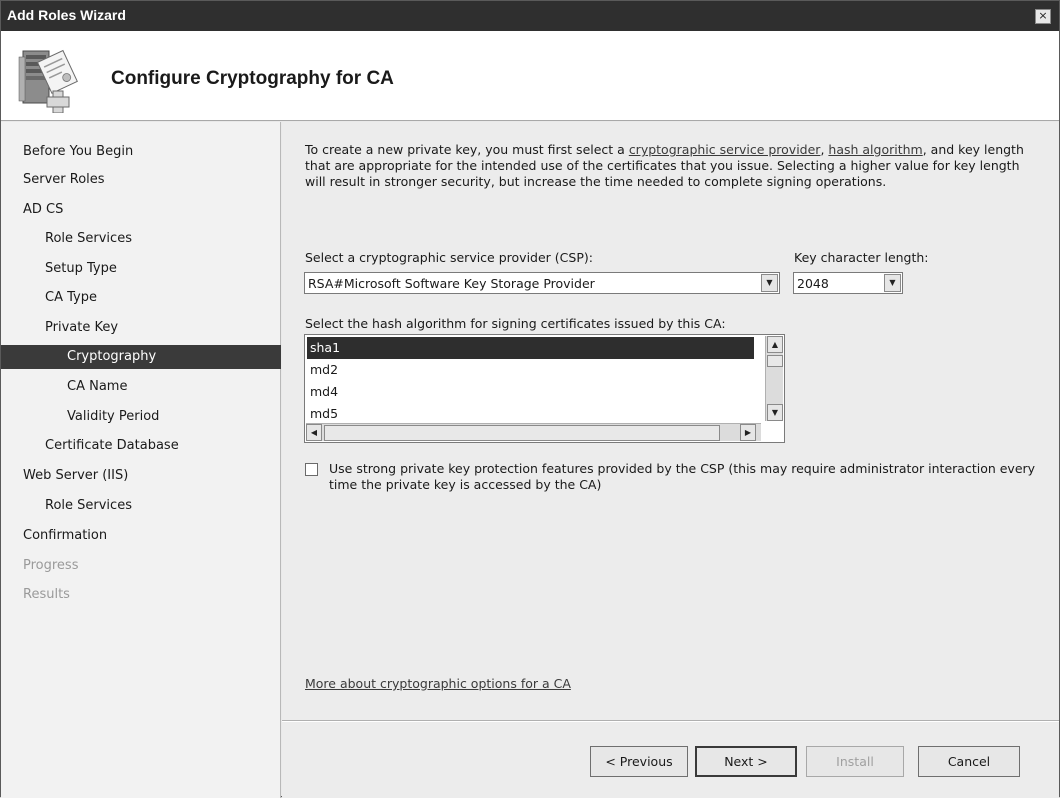  Describe the element at coordinates (75, 476) in the screenshot. I see `step-web-server-iis: Web Server (IIS)` at that location.